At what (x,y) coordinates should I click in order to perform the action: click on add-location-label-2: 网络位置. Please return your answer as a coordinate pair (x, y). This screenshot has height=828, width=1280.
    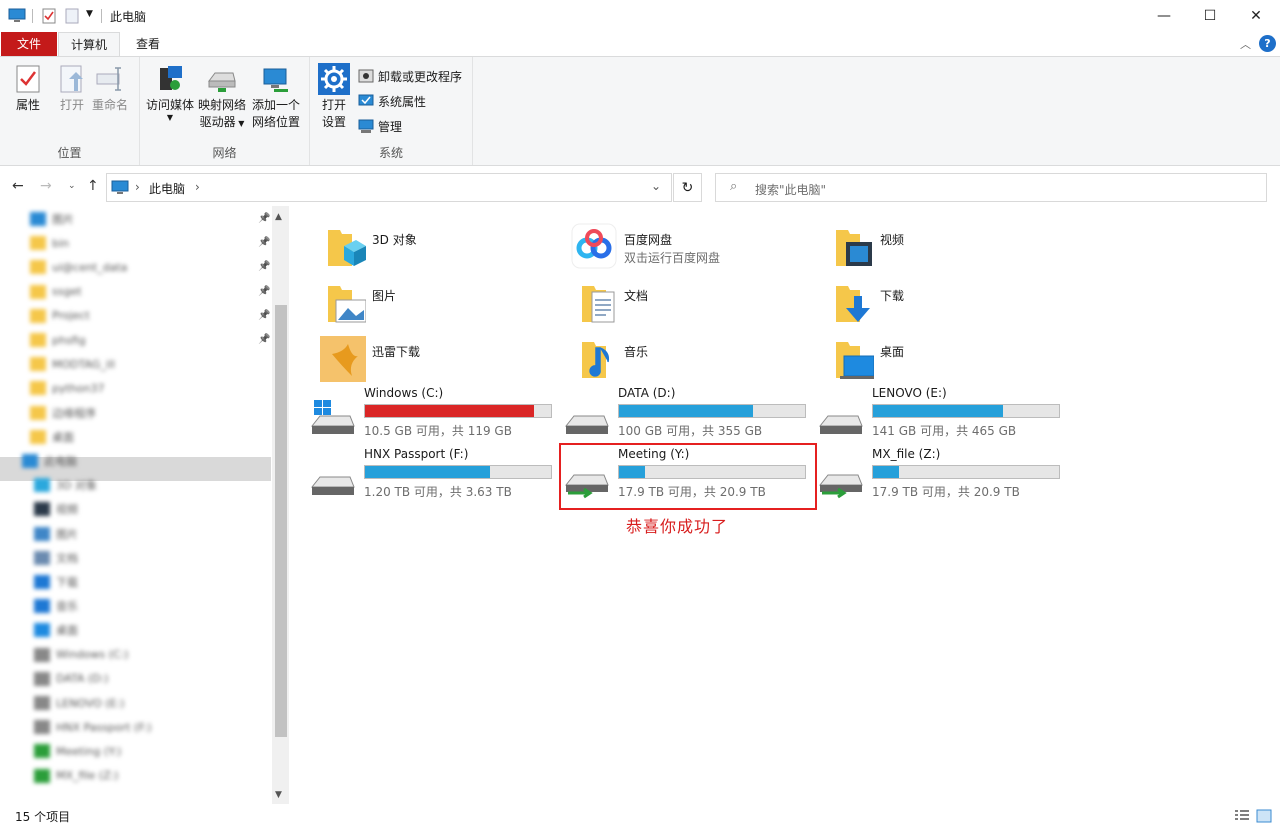
    Looking at the image, I should click on (276, 122).